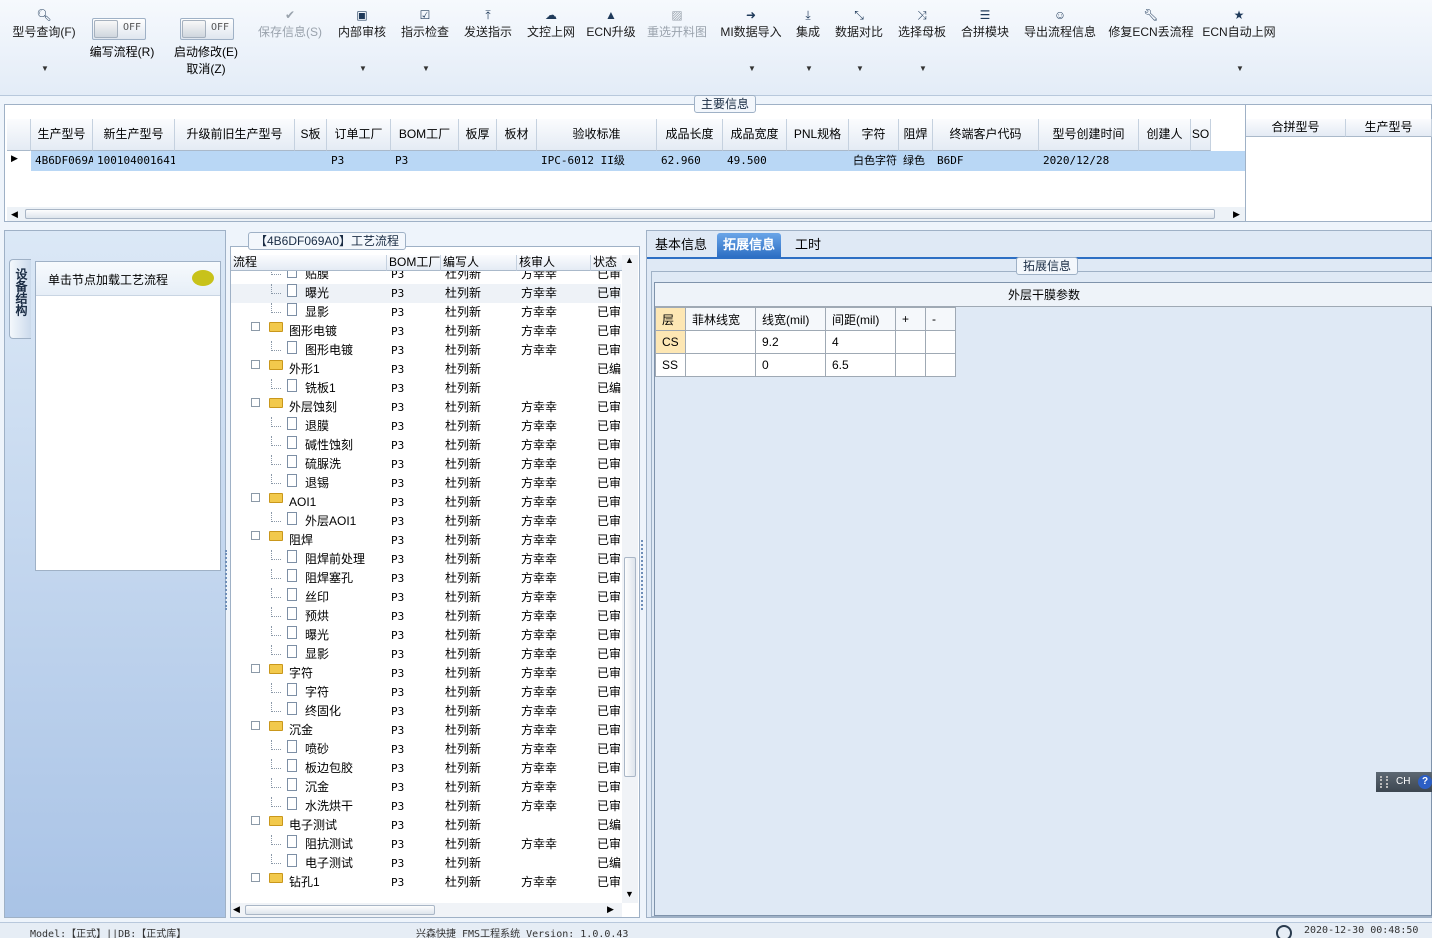 This screenshot has height=938, width=1432. What do you see at coordinates (755, 135) in the screenshot?
I see `column-header: 成品宽度` at bounding box center [755, 135].